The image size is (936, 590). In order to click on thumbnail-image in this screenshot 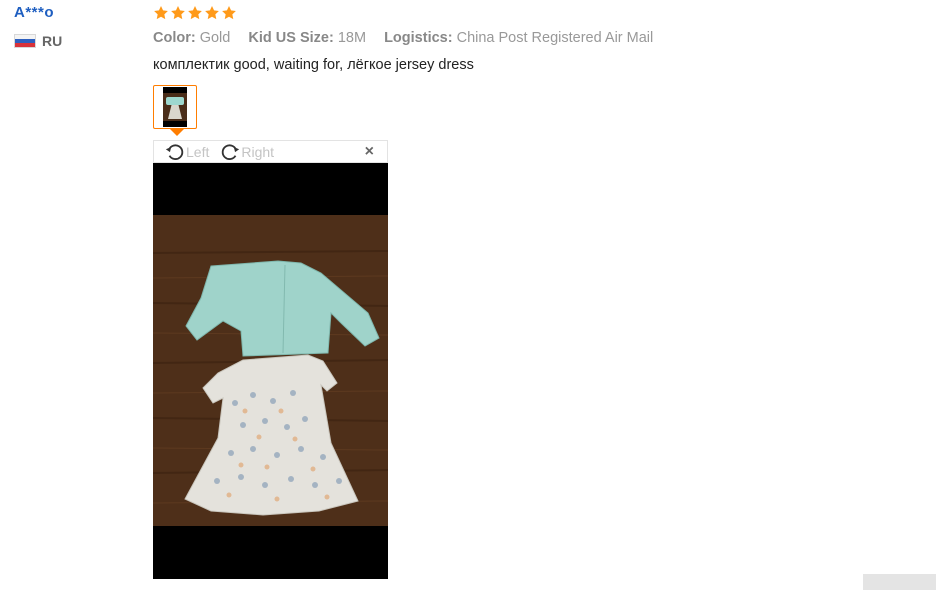, I will do `click(175, 107)`.